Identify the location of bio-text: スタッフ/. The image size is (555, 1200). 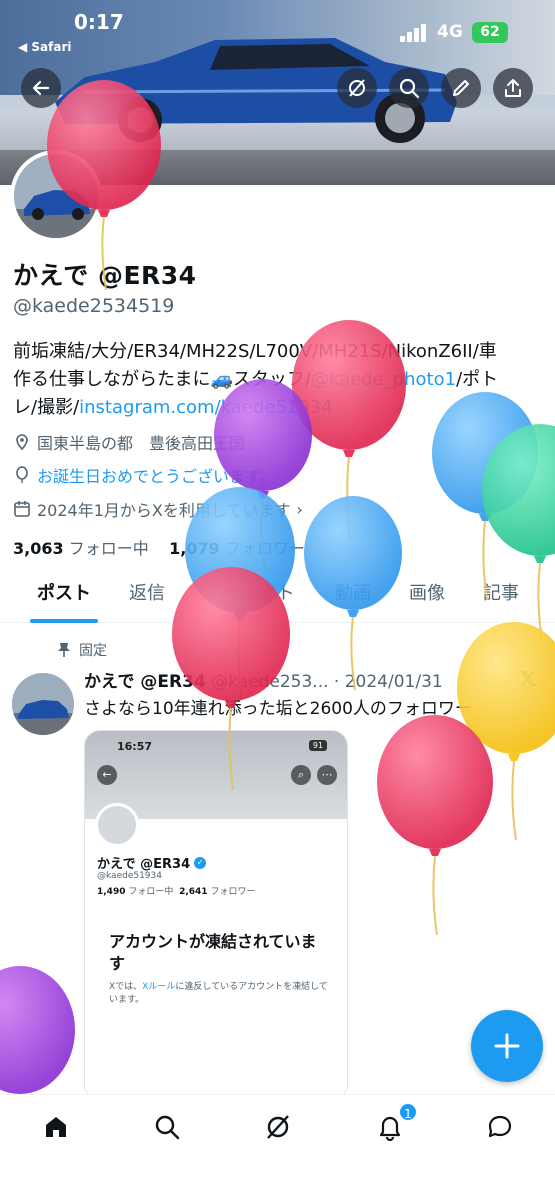
(271, 379).